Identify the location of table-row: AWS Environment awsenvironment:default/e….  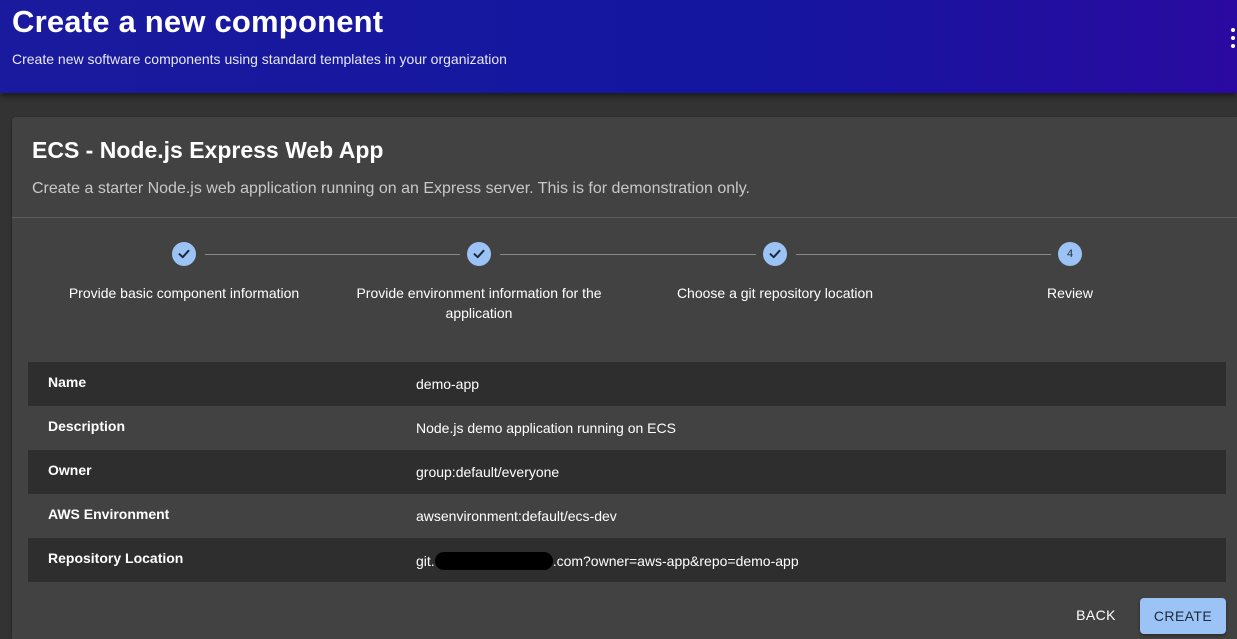
(627, 516).